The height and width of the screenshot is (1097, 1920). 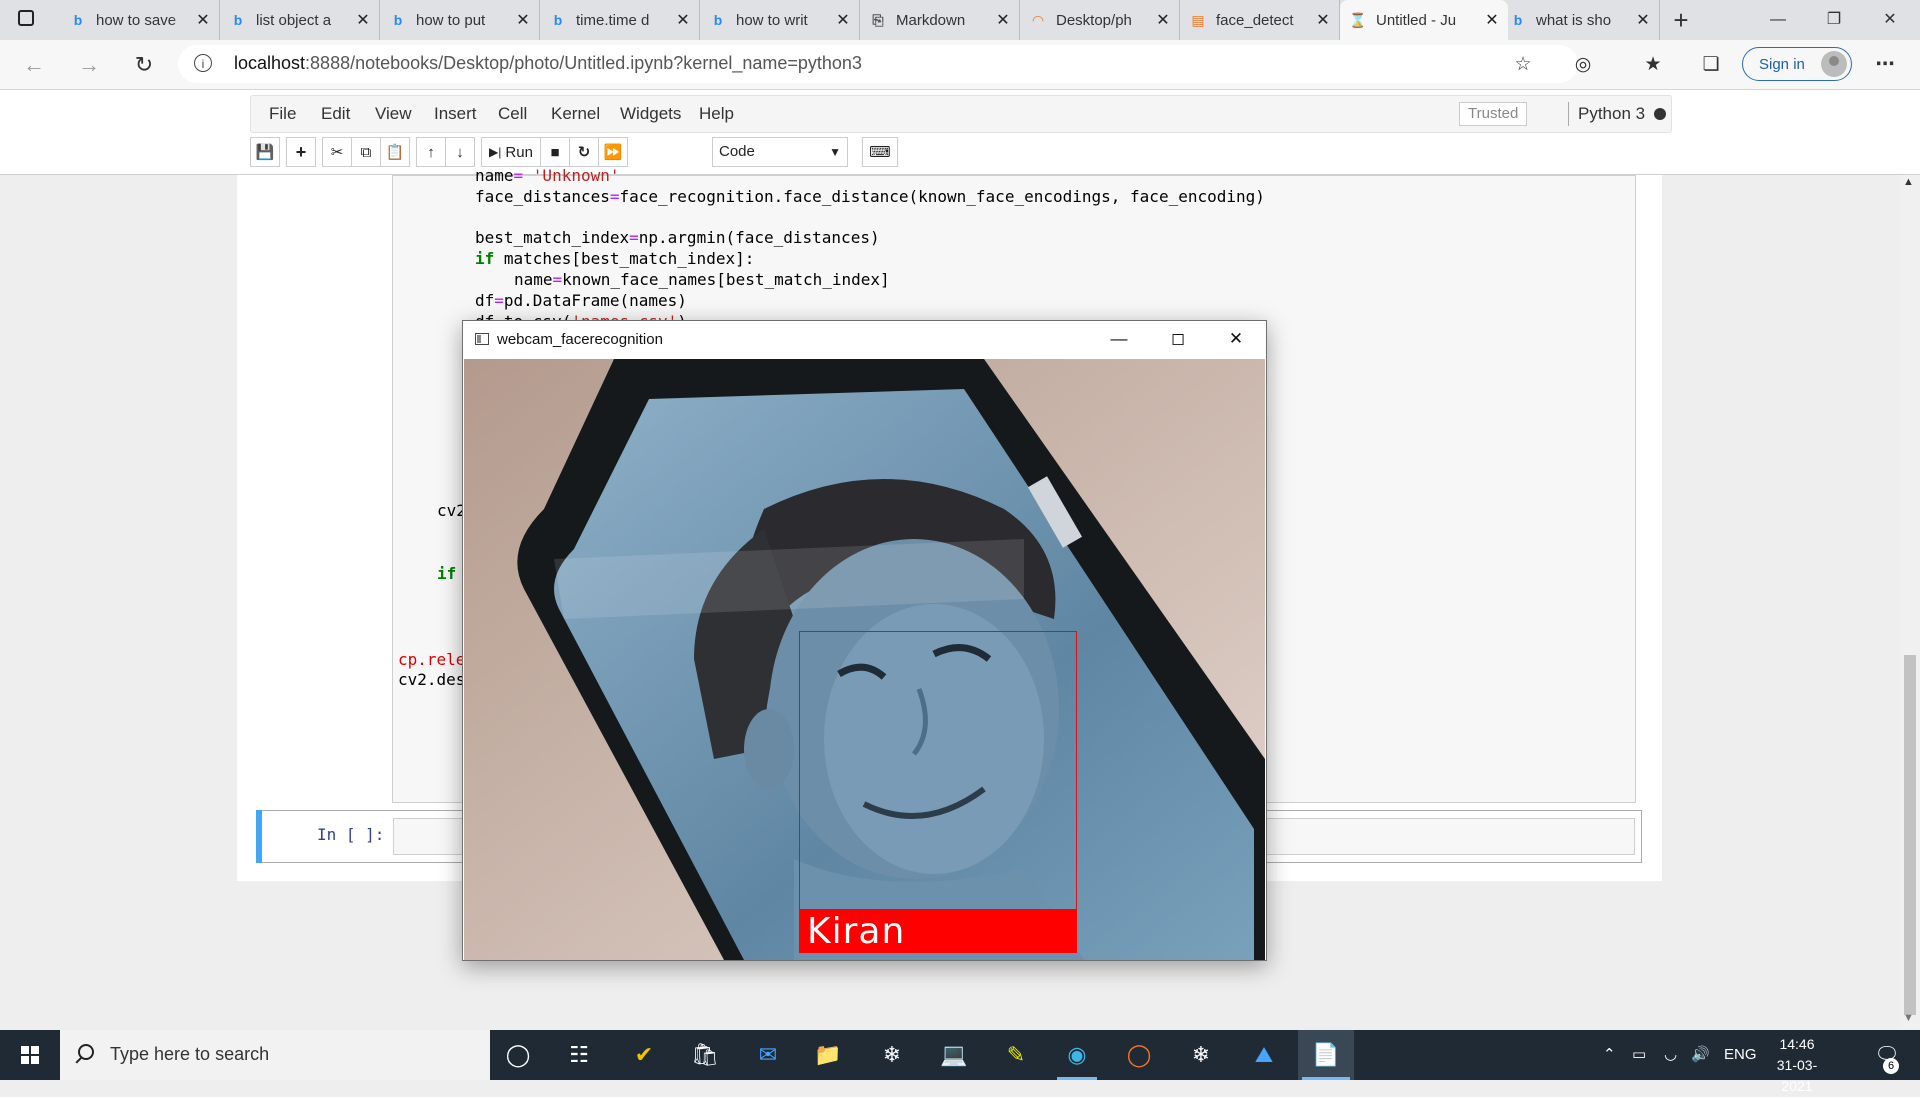 What do you see at coordinates (140, 20) in the screenshot?
I see `browser-tab: b how to save ✕` at bounding box center [140, 20].